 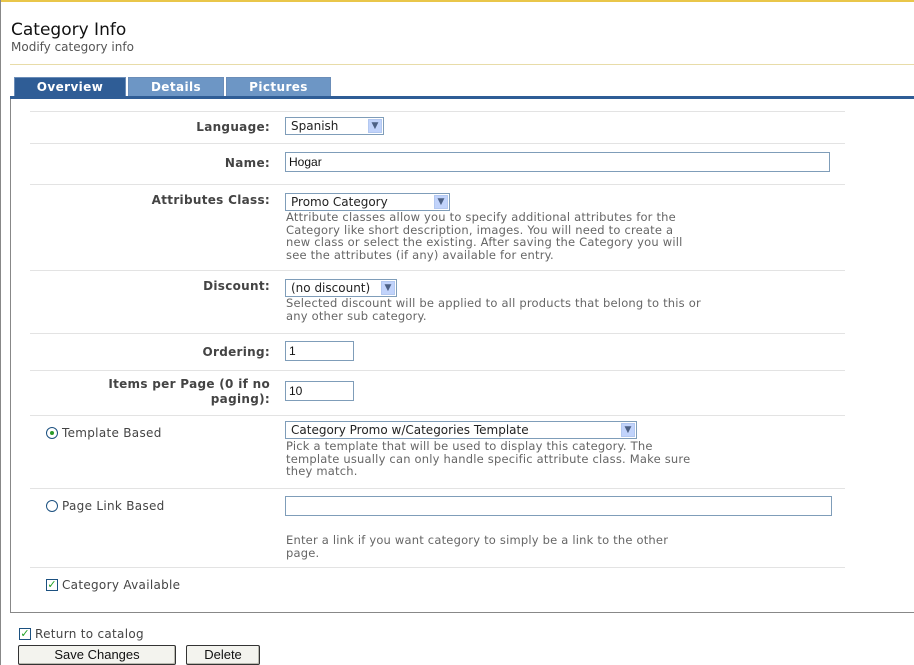 I want to click on template-based-label: Template Based, so click(x=112, y=433).